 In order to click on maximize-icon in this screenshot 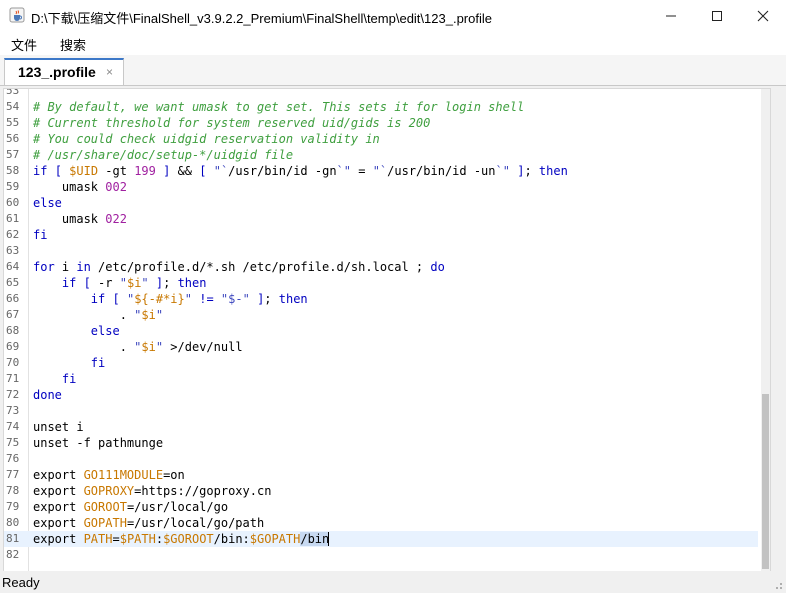, I will do `click(717, 15)`.